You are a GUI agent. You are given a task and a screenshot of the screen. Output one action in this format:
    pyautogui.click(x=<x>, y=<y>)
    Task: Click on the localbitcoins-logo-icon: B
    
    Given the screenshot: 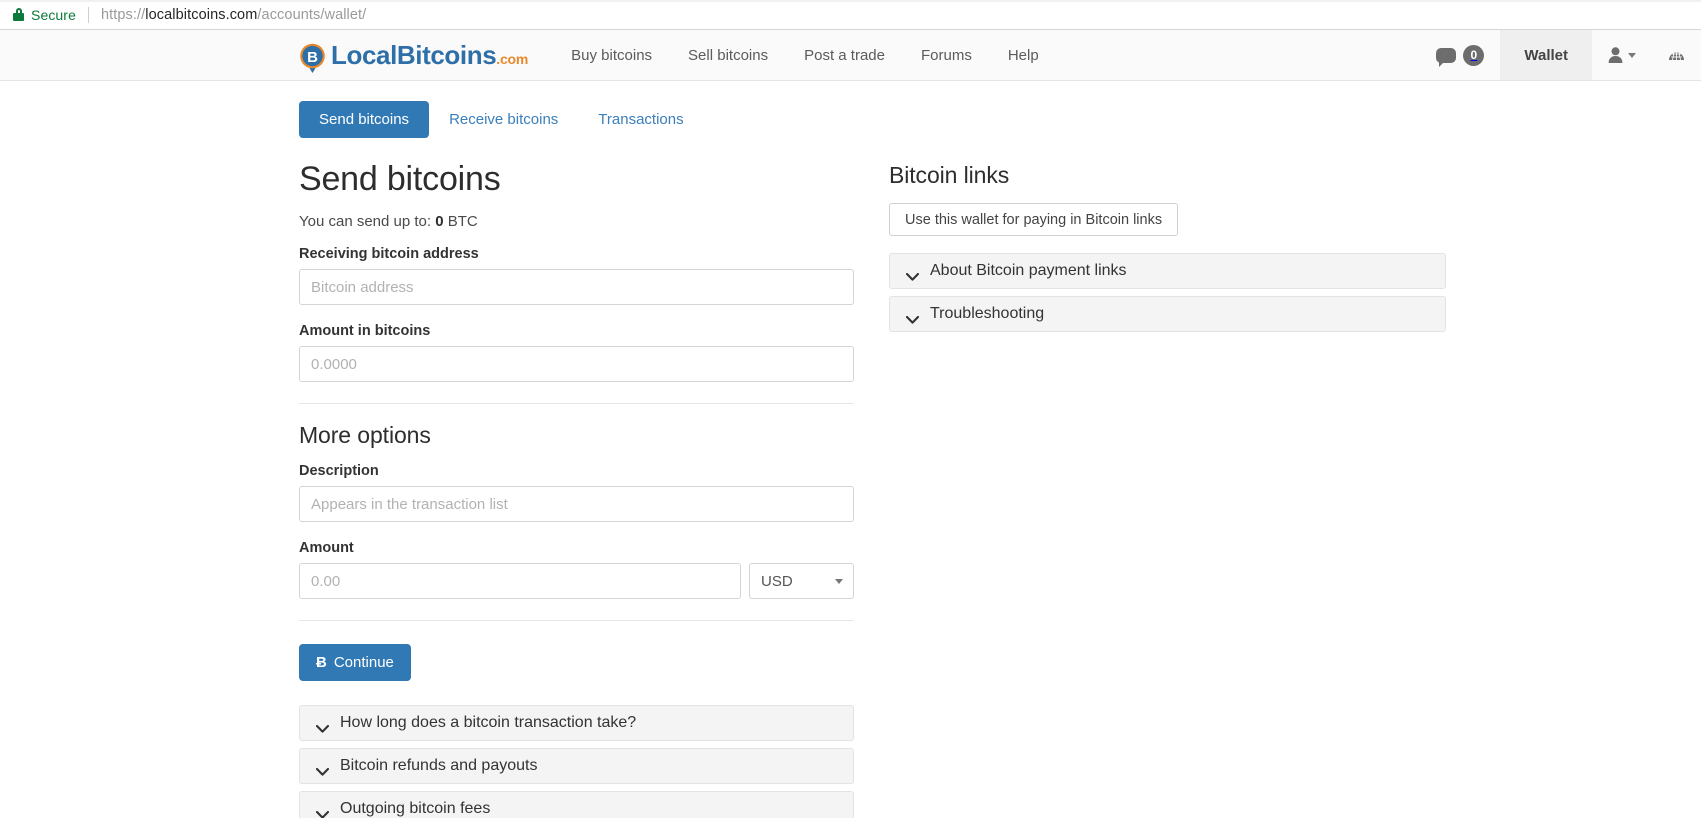 What is the action you would take?
    pyautogui.click(x=312, y=58)
    